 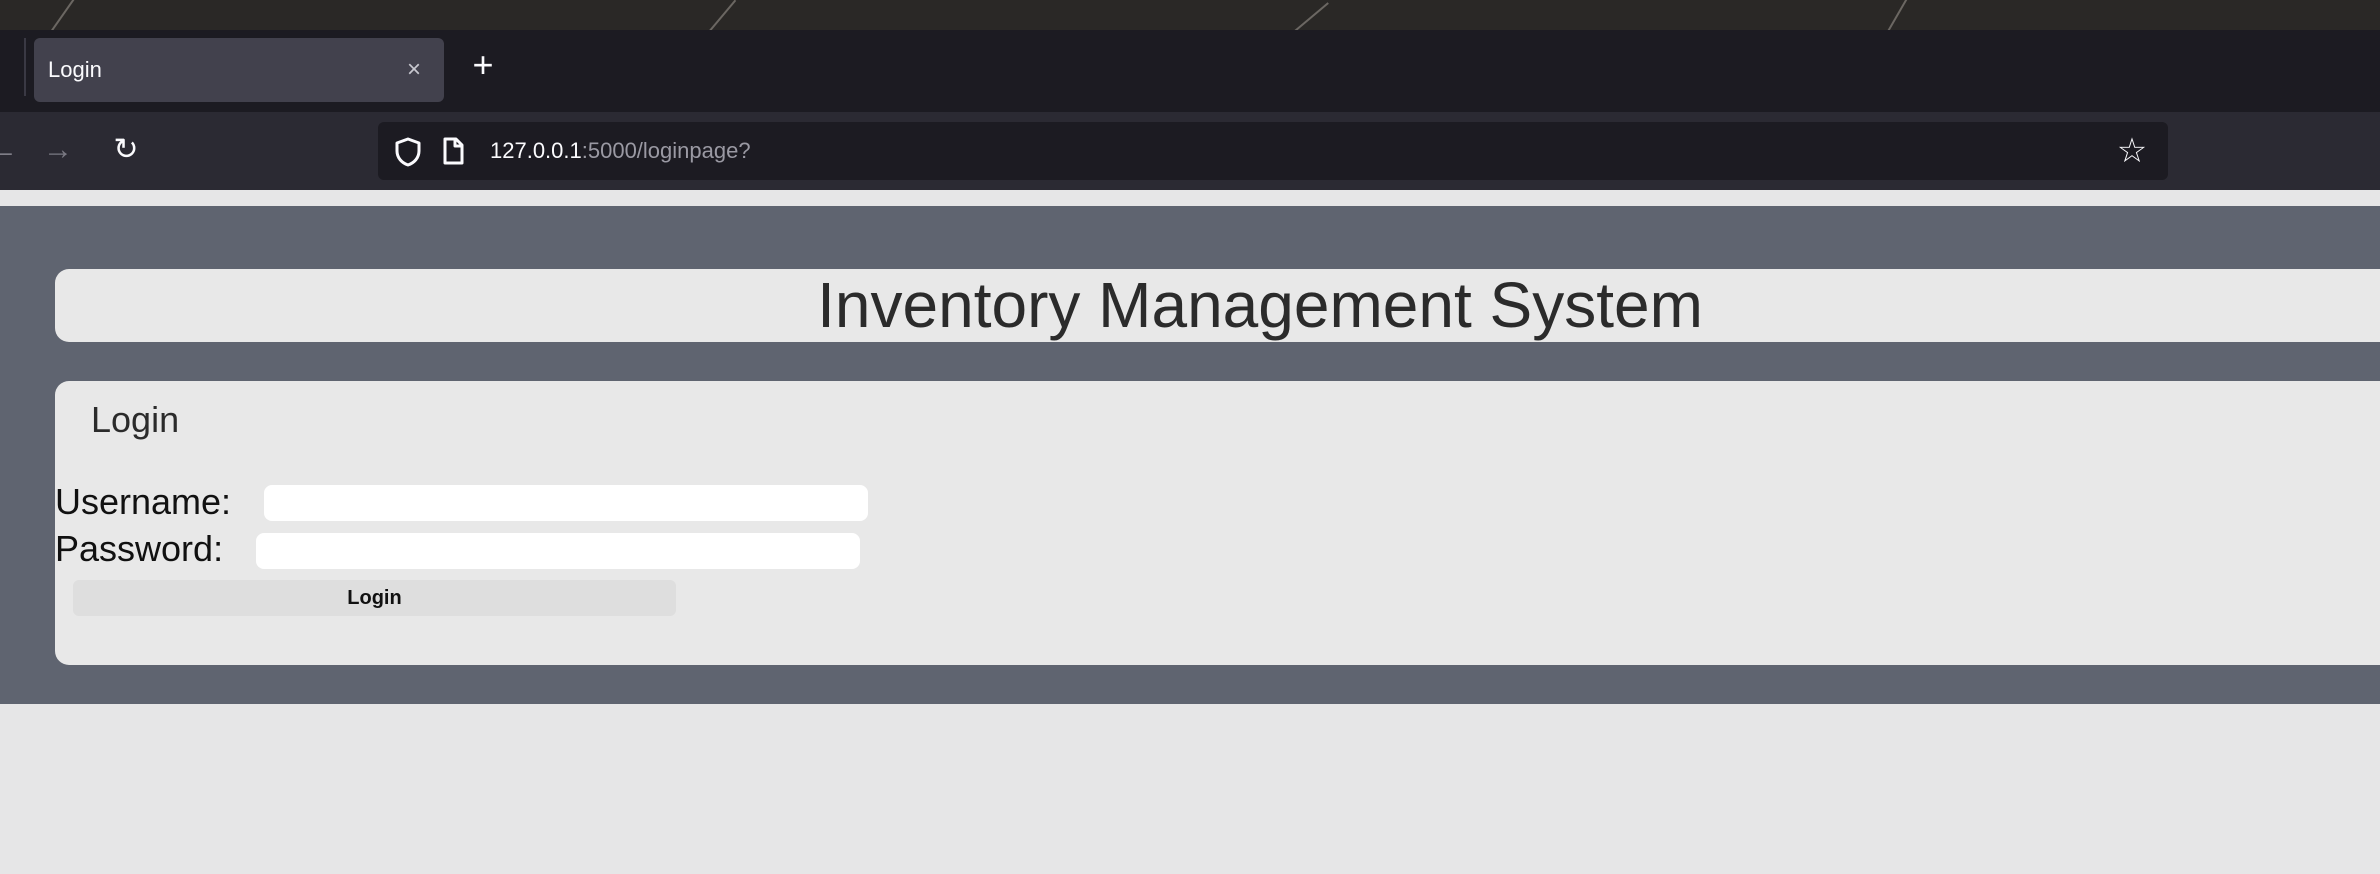 I want to click on desktop-background, so click(x=1190, y=15).